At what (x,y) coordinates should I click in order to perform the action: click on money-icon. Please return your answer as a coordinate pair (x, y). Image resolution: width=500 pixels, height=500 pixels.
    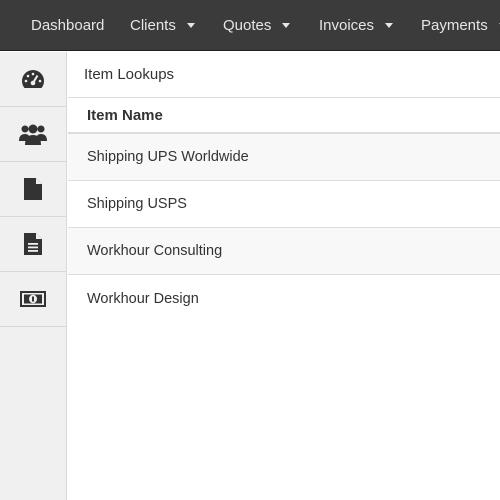
    Looking at the image, I should click on (33, 299).